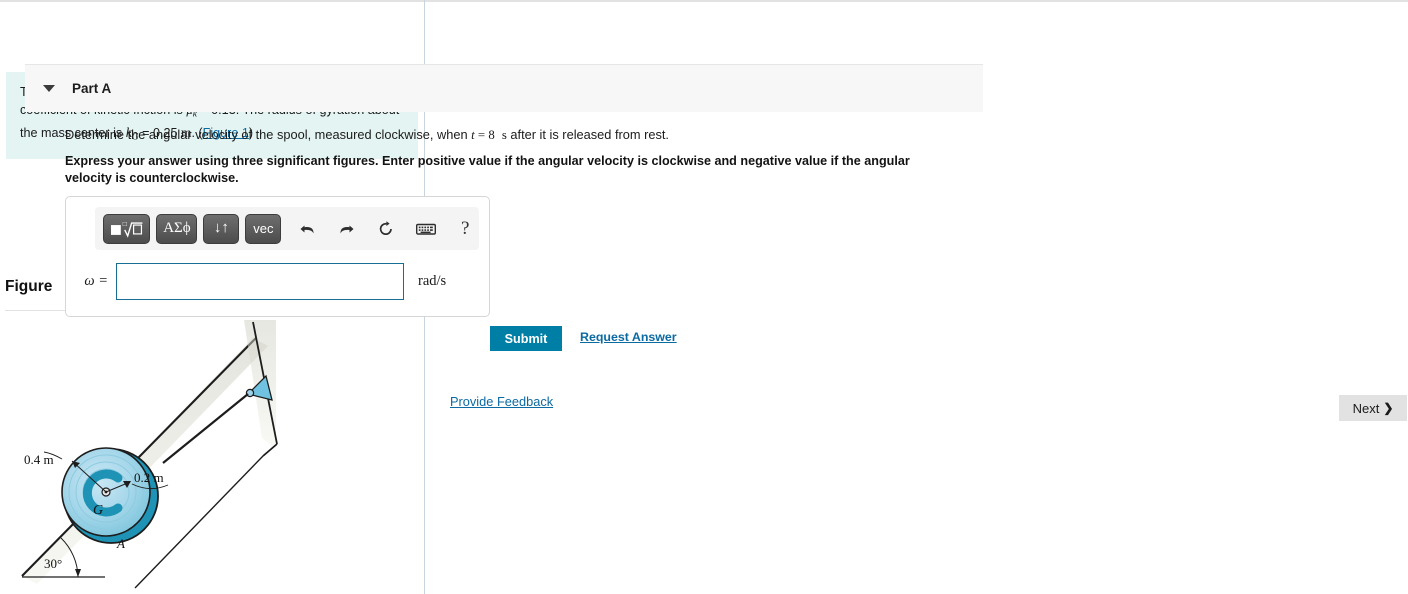  I want to click on math-toolbar: □ ΑΣϕ ↓↑ vec ?, so click(287, 228).